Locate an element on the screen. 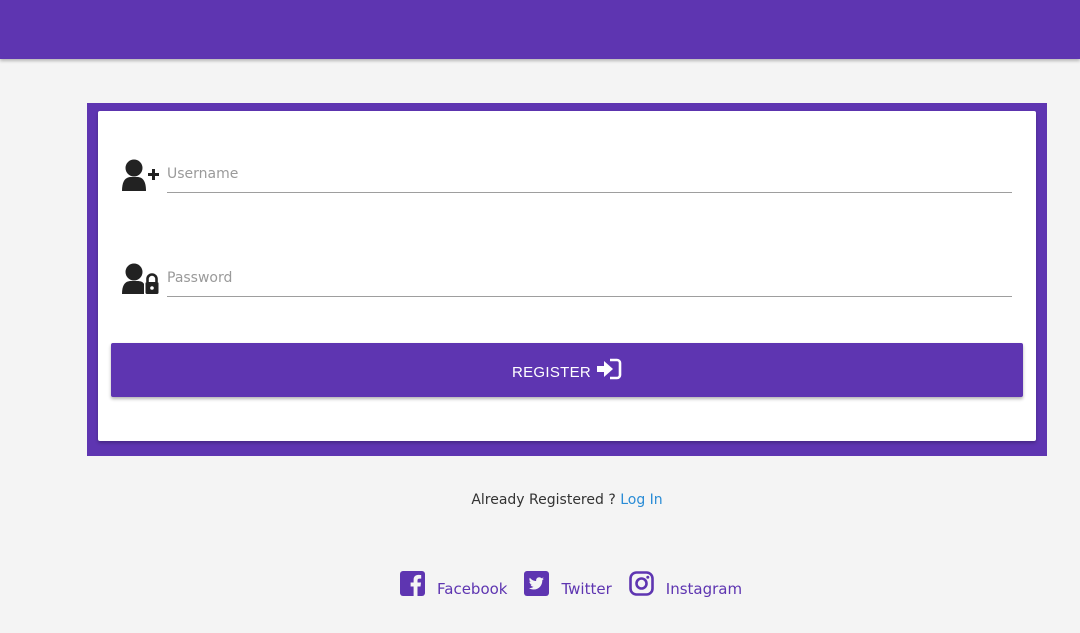 This screenshot has width=1080, height=633. top-navbar is located at coordinates (540, 29).